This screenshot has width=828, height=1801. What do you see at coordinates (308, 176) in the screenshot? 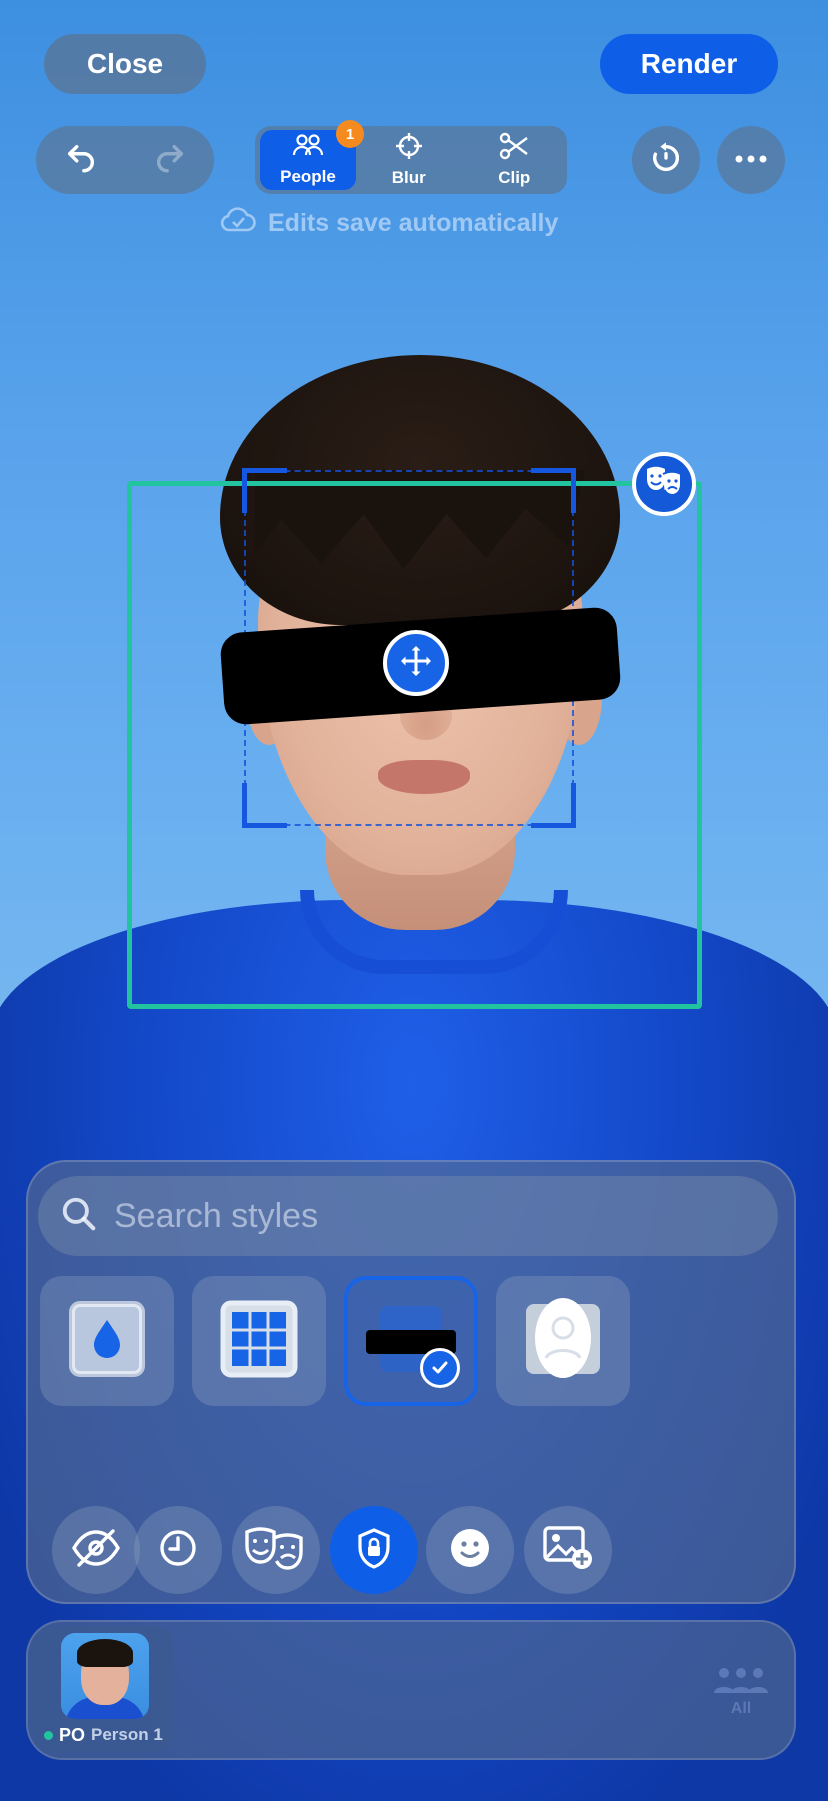
I see `tab-people-label: People` at bounding box center [308, 176].